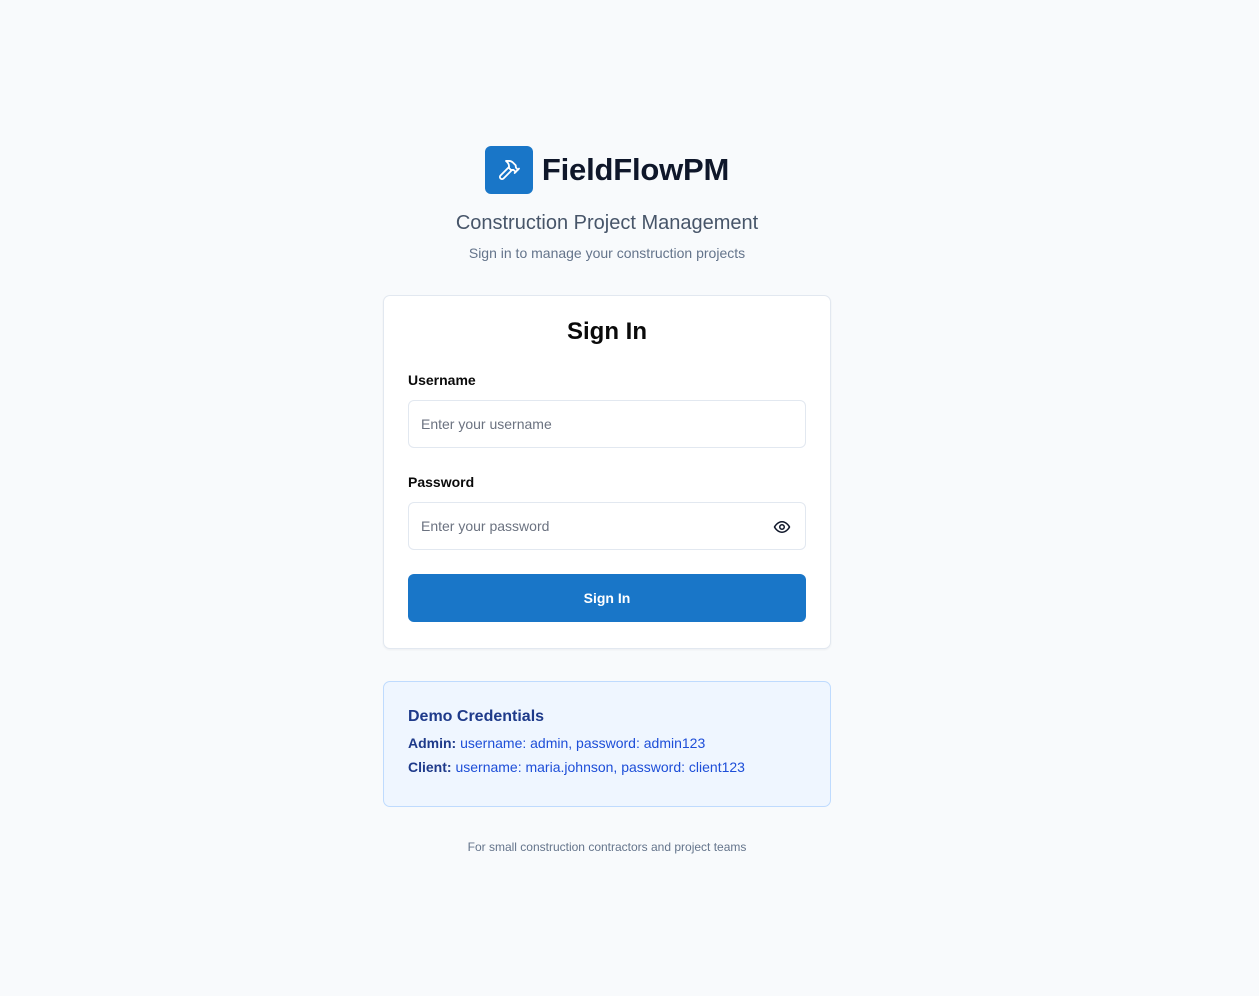 This screenshot has height=996, width=1259. I want to click on password-input, so click(607, 526).